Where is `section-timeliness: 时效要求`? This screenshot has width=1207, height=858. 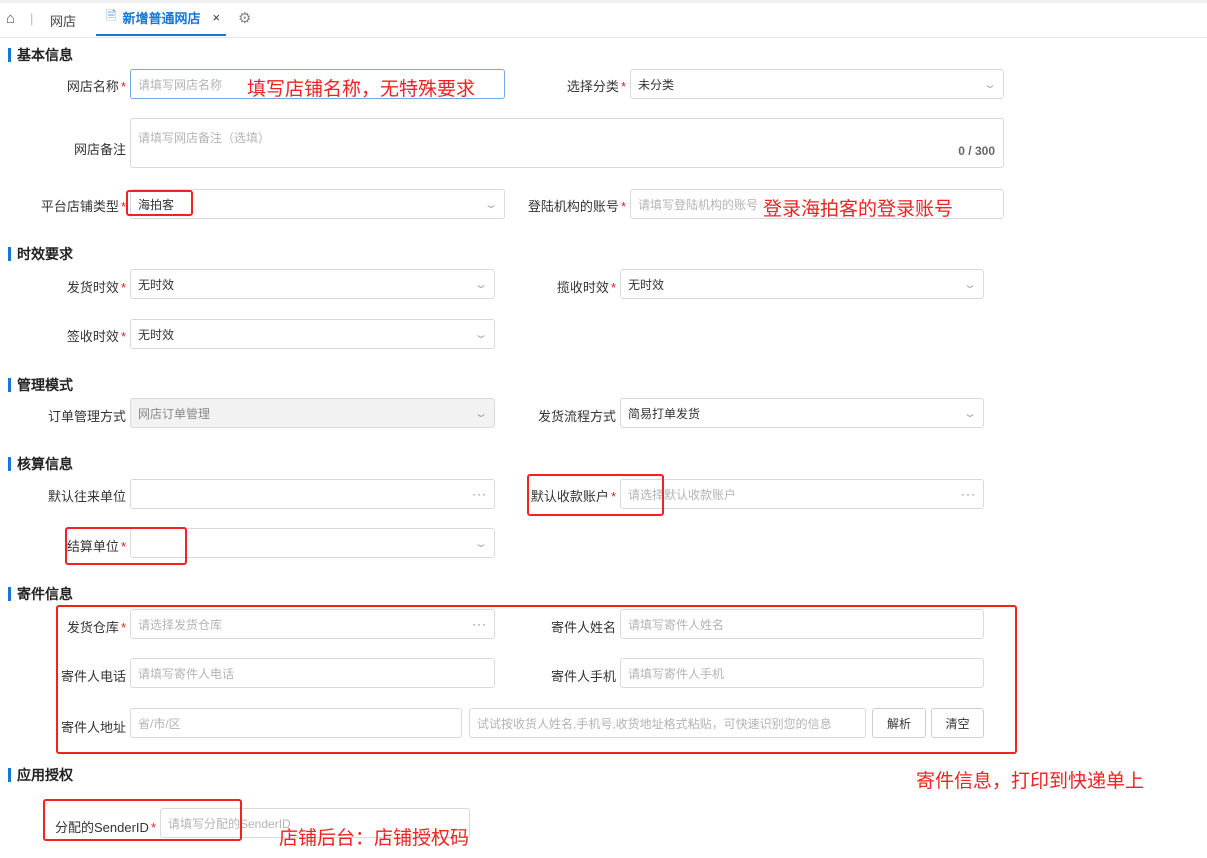
section-timeliness: 时效要求 is located at coordinates (40, 254).